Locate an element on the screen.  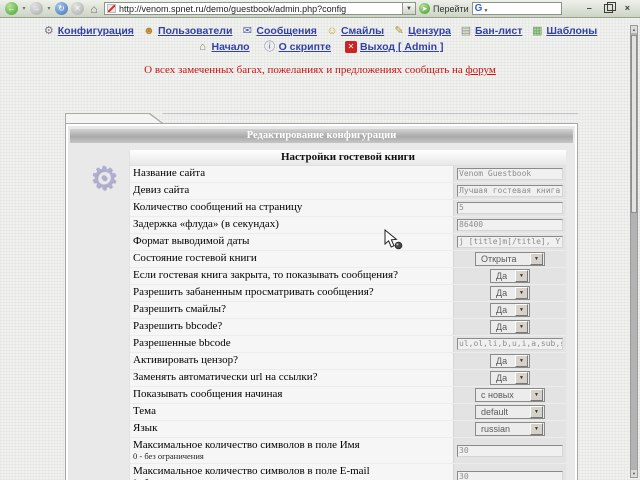
form-row-note: 0 - без ограничения is located at coordinates (168, 455).